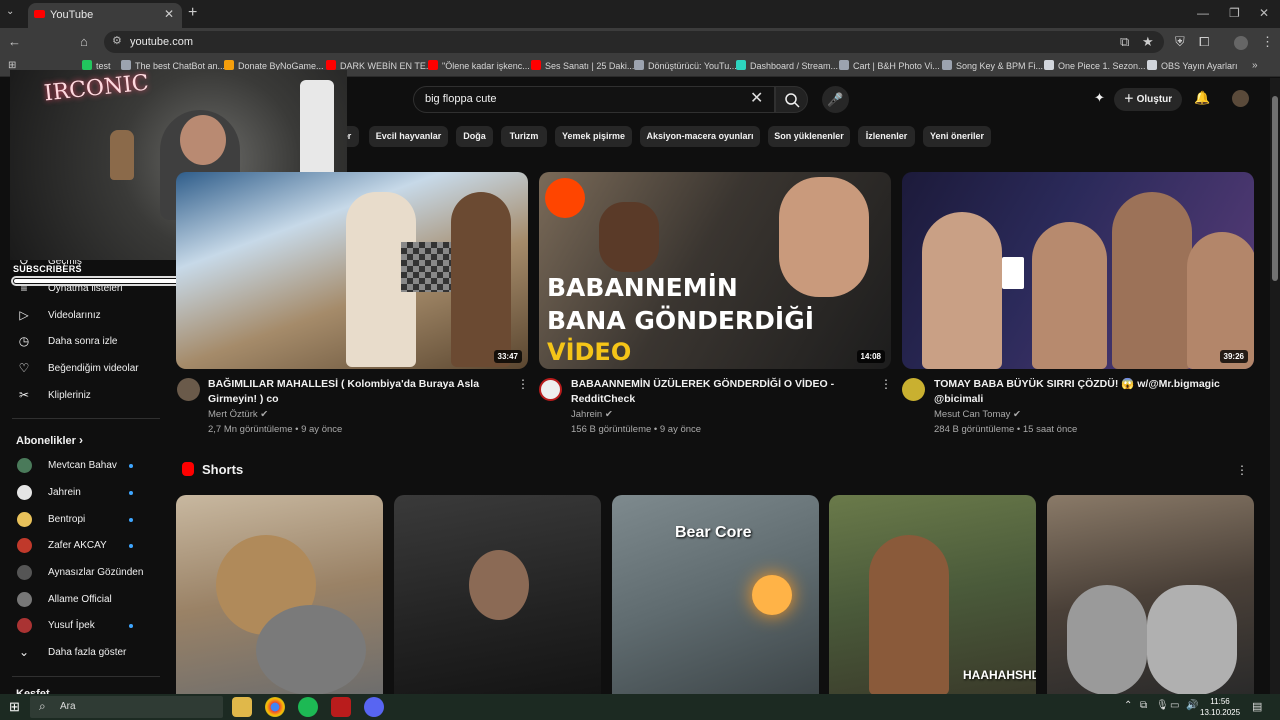  Describe the element at coordinates (408, 136) in the screenshot. I see `chip-pets: Evcil hayvanlar` at that location.